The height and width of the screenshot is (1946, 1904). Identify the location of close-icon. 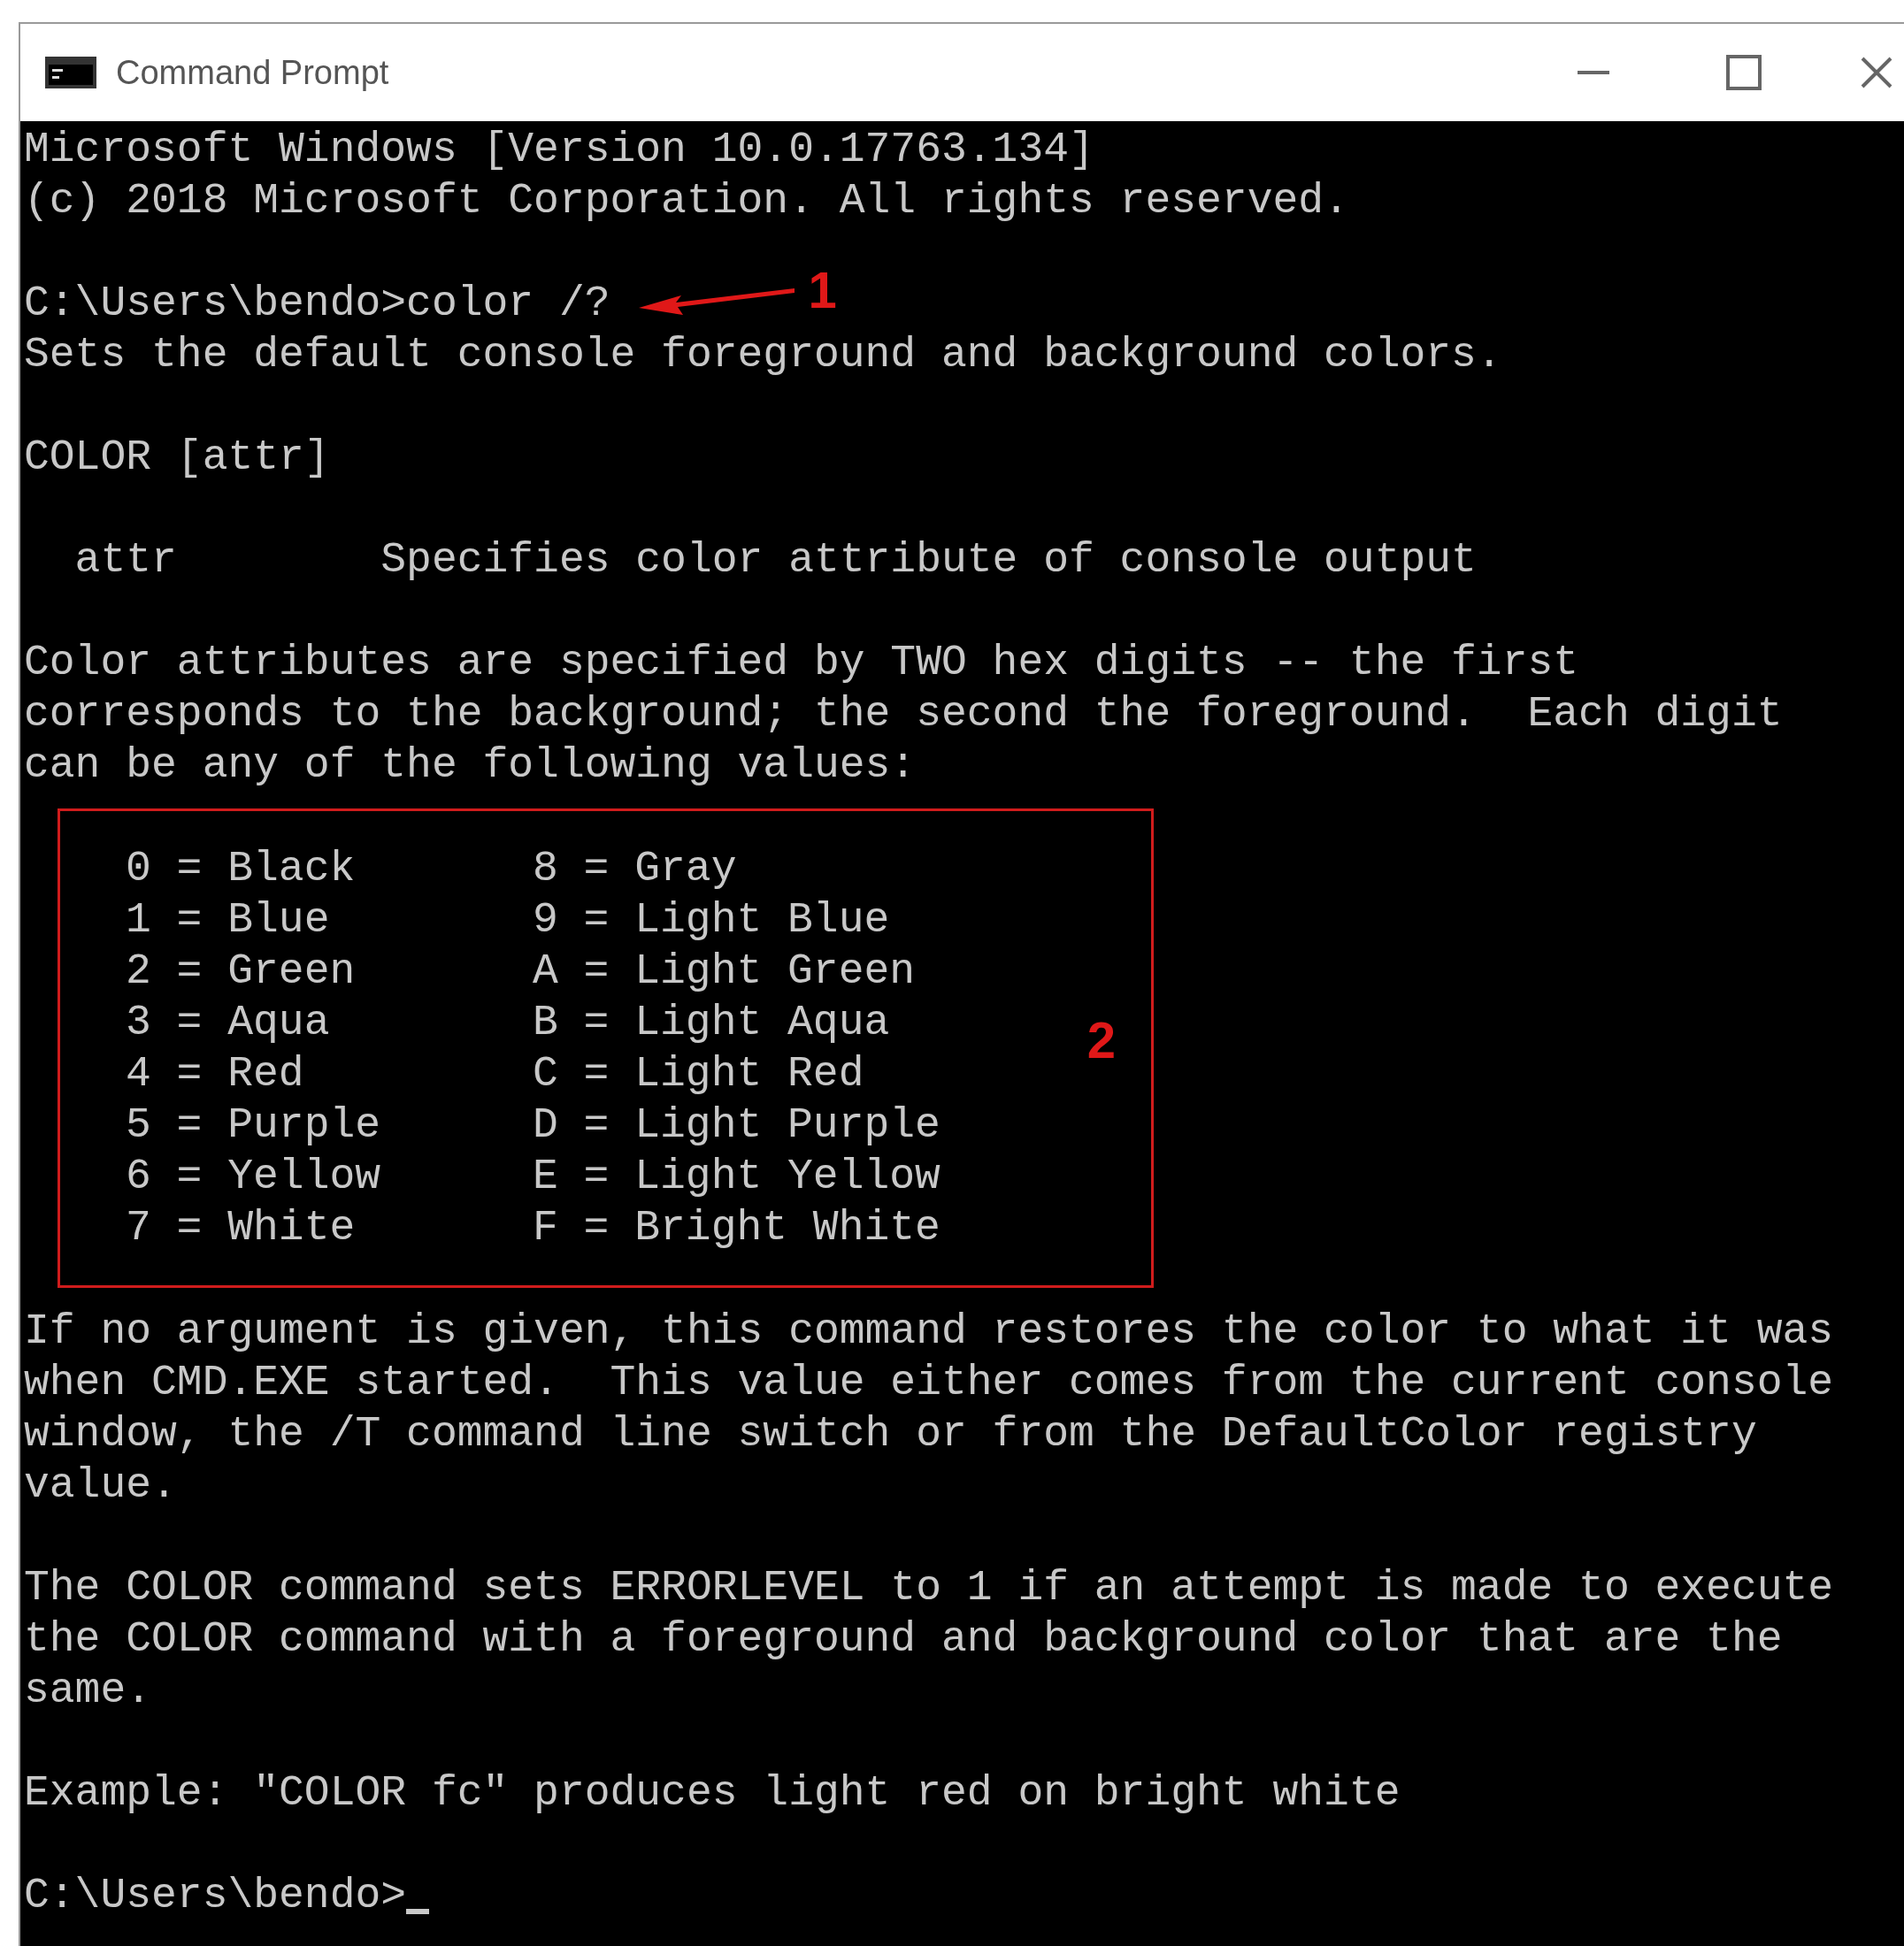
(1876, 72).